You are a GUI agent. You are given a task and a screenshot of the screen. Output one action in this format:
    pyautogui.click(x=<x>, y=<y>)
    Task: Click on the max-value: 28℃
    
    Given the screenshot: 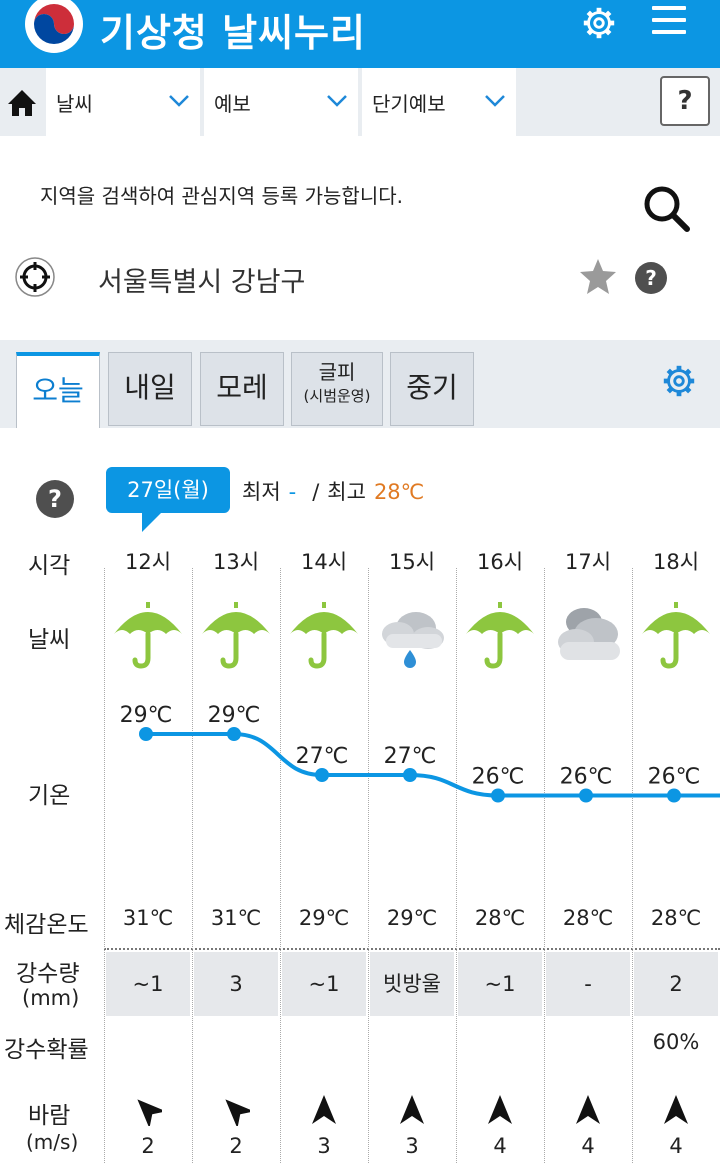 What is the action you would take?
    pyautogui.click(x=399, y=492)
    